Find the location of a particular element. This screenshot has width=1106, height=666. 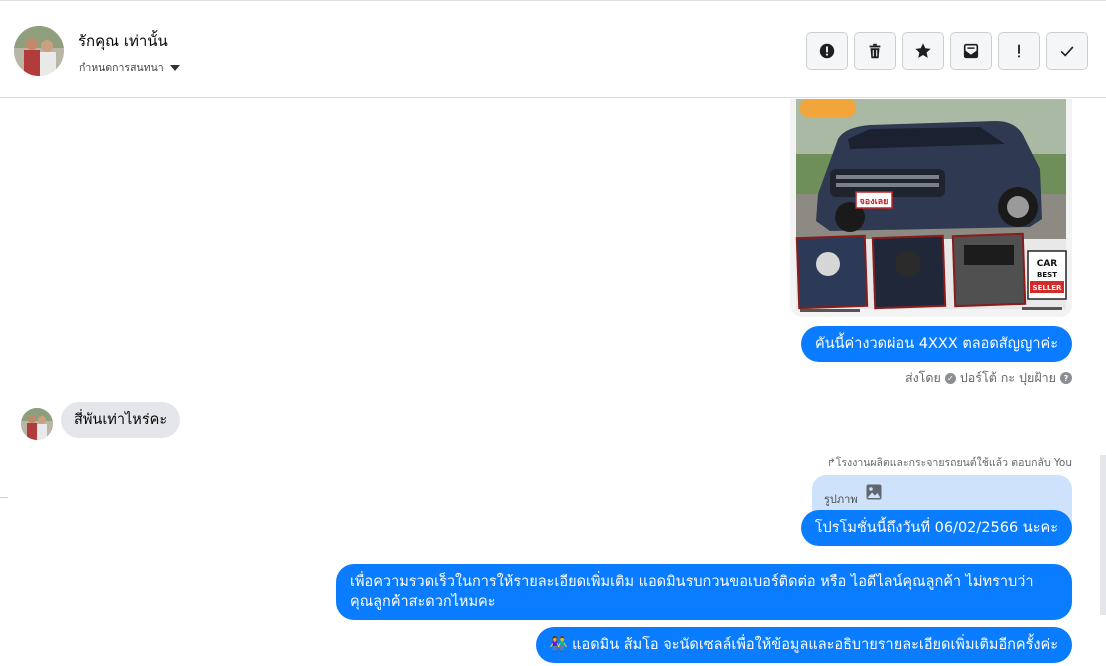

seller-badge-line3: SELLER is located at coordinates (1048, 288).